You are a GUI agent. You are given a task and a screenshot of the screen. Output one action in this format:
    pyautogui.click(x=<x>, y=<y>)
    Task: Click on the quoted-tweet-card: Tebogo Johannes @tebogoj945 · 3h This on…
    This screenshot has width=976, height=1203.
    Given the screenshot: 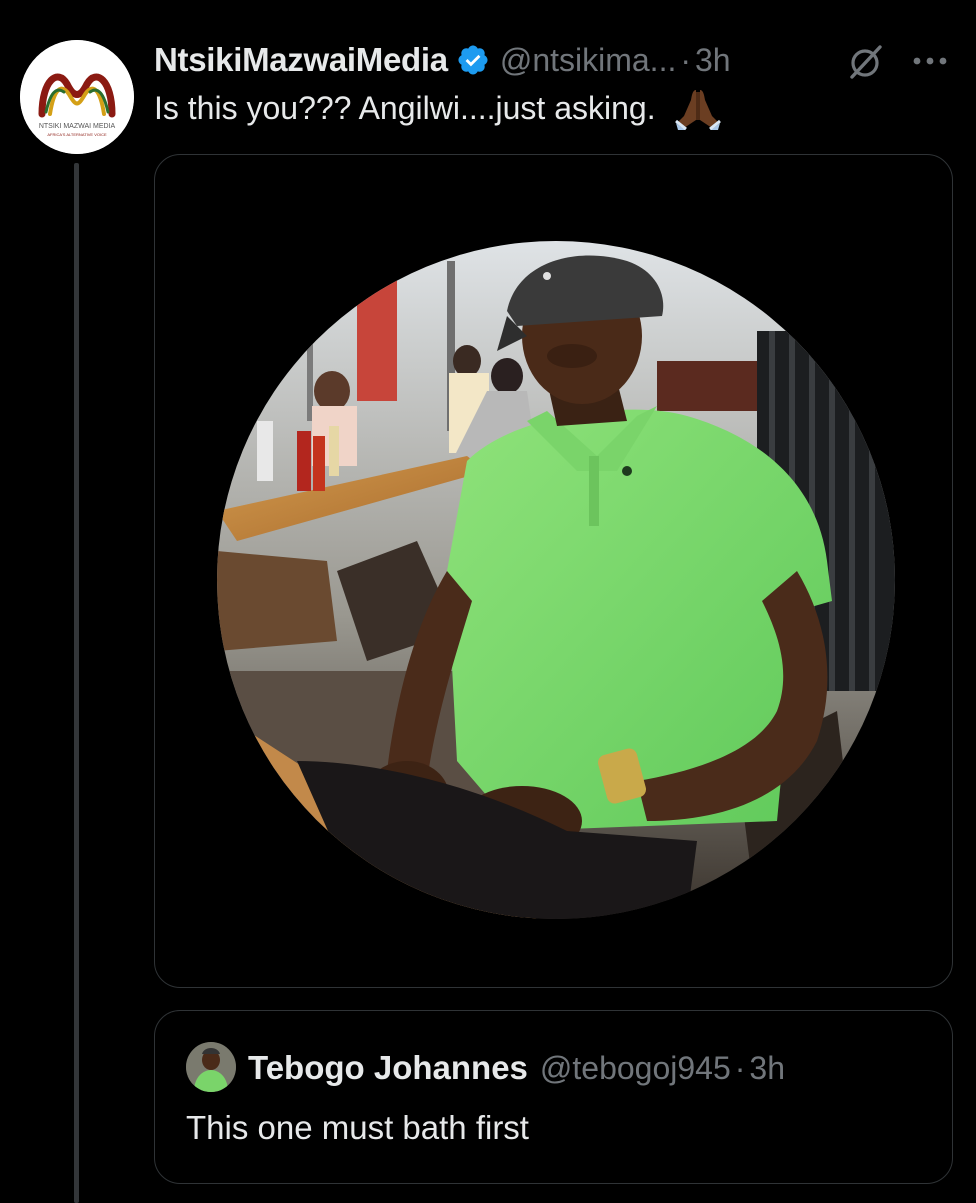 What is the action you would take?
    pyautogui.click(x=553, y=1097)
    